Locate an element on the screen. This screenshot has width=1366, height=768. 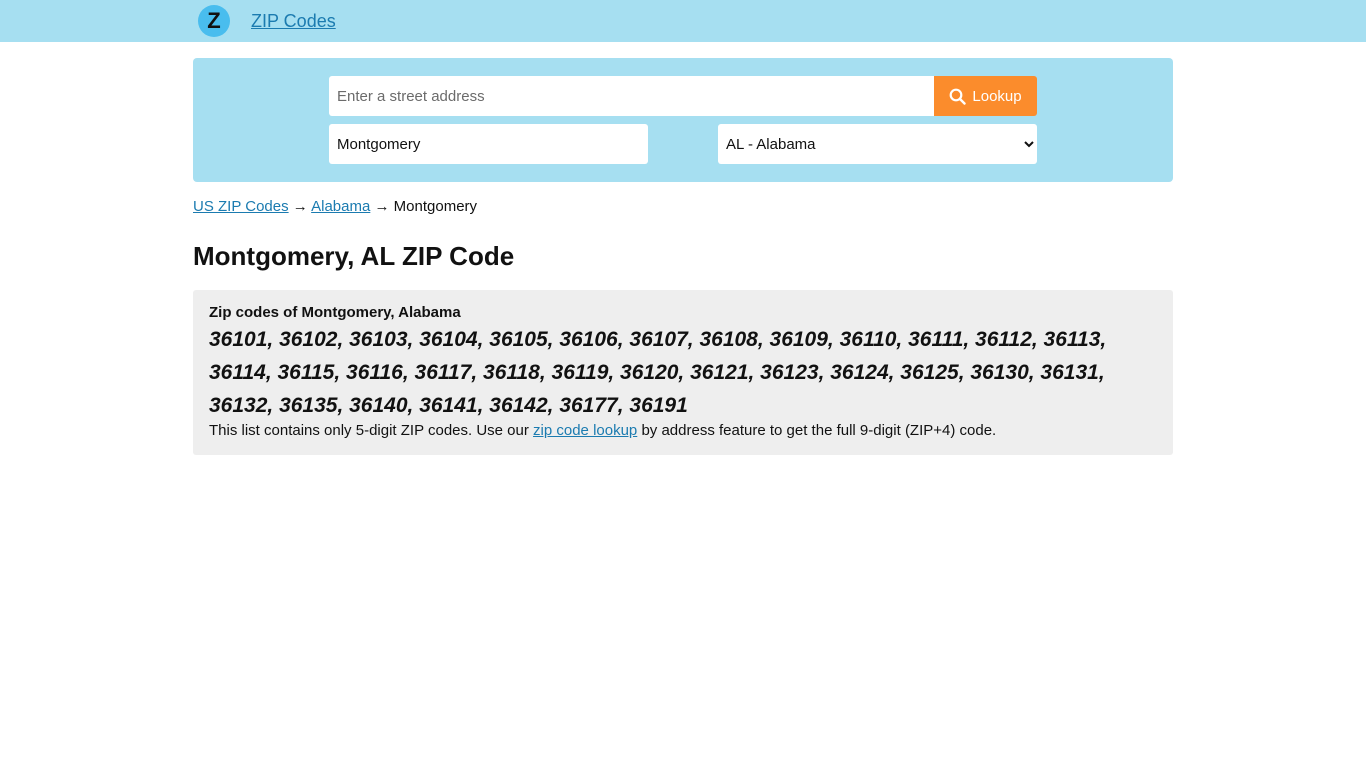
zip-codes-heading: Zip codes of Montgomery, Alabama is located at coordinates (335, 312).